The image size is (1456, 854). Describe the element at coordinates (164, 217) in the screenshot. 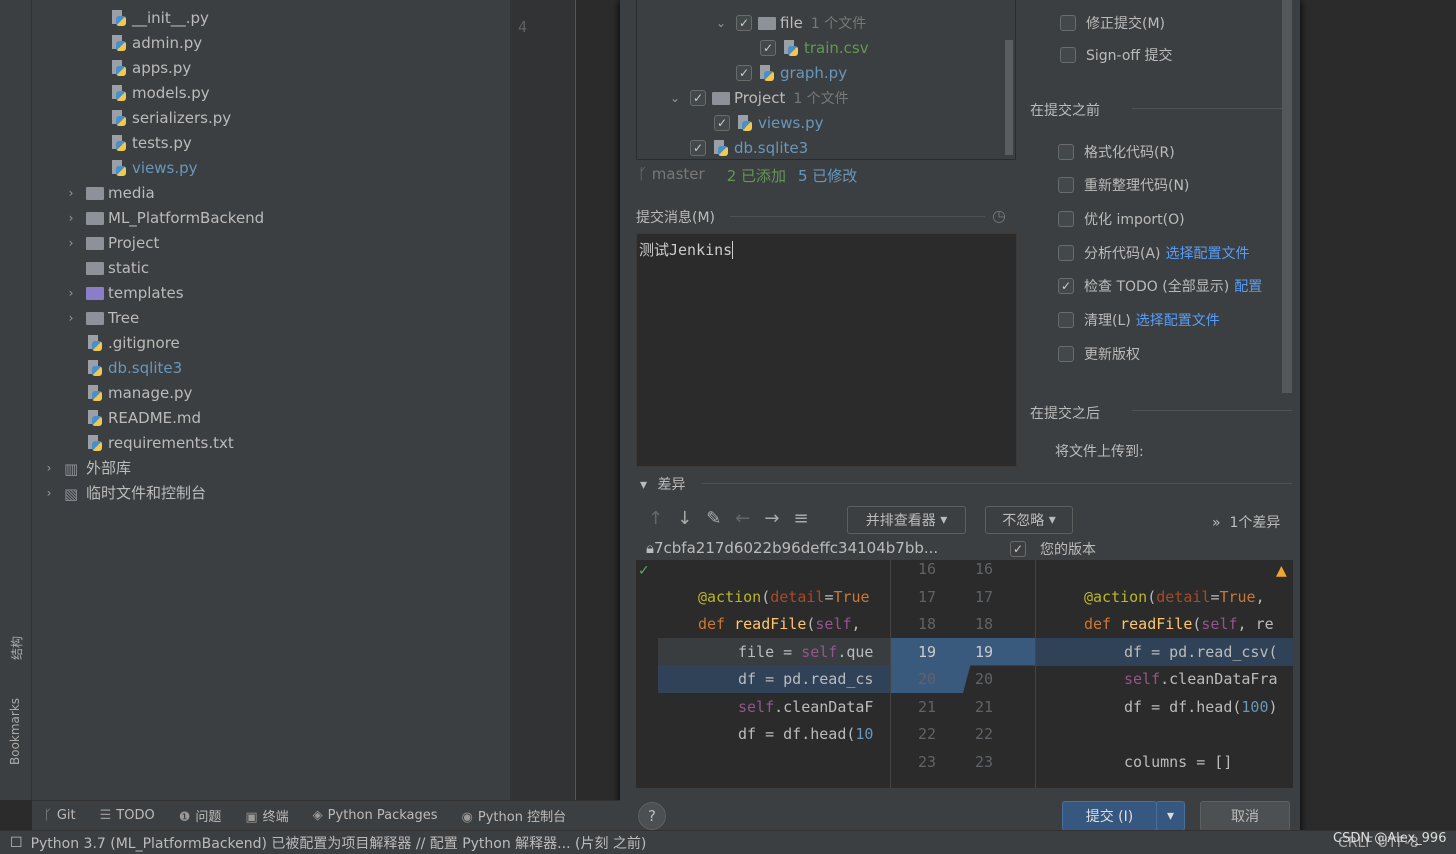

I see `tree-item: › ML_PlatformBackend` at that location.